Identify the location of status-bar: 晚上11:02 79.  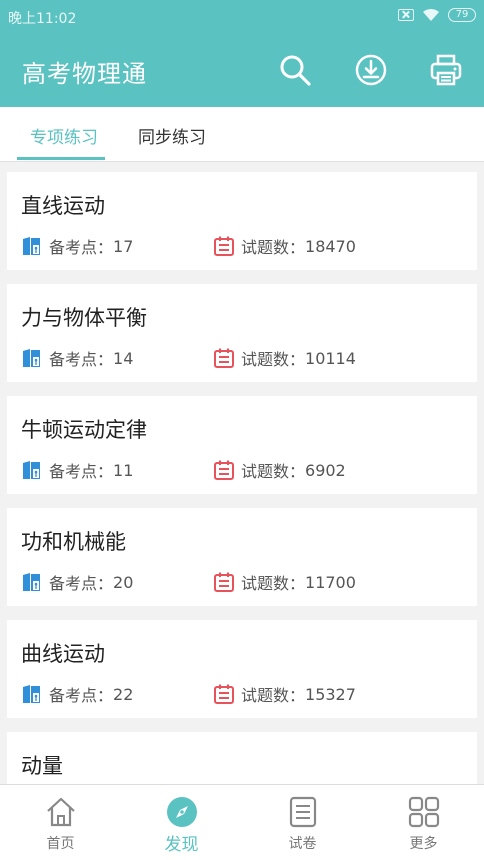
(242, 17).